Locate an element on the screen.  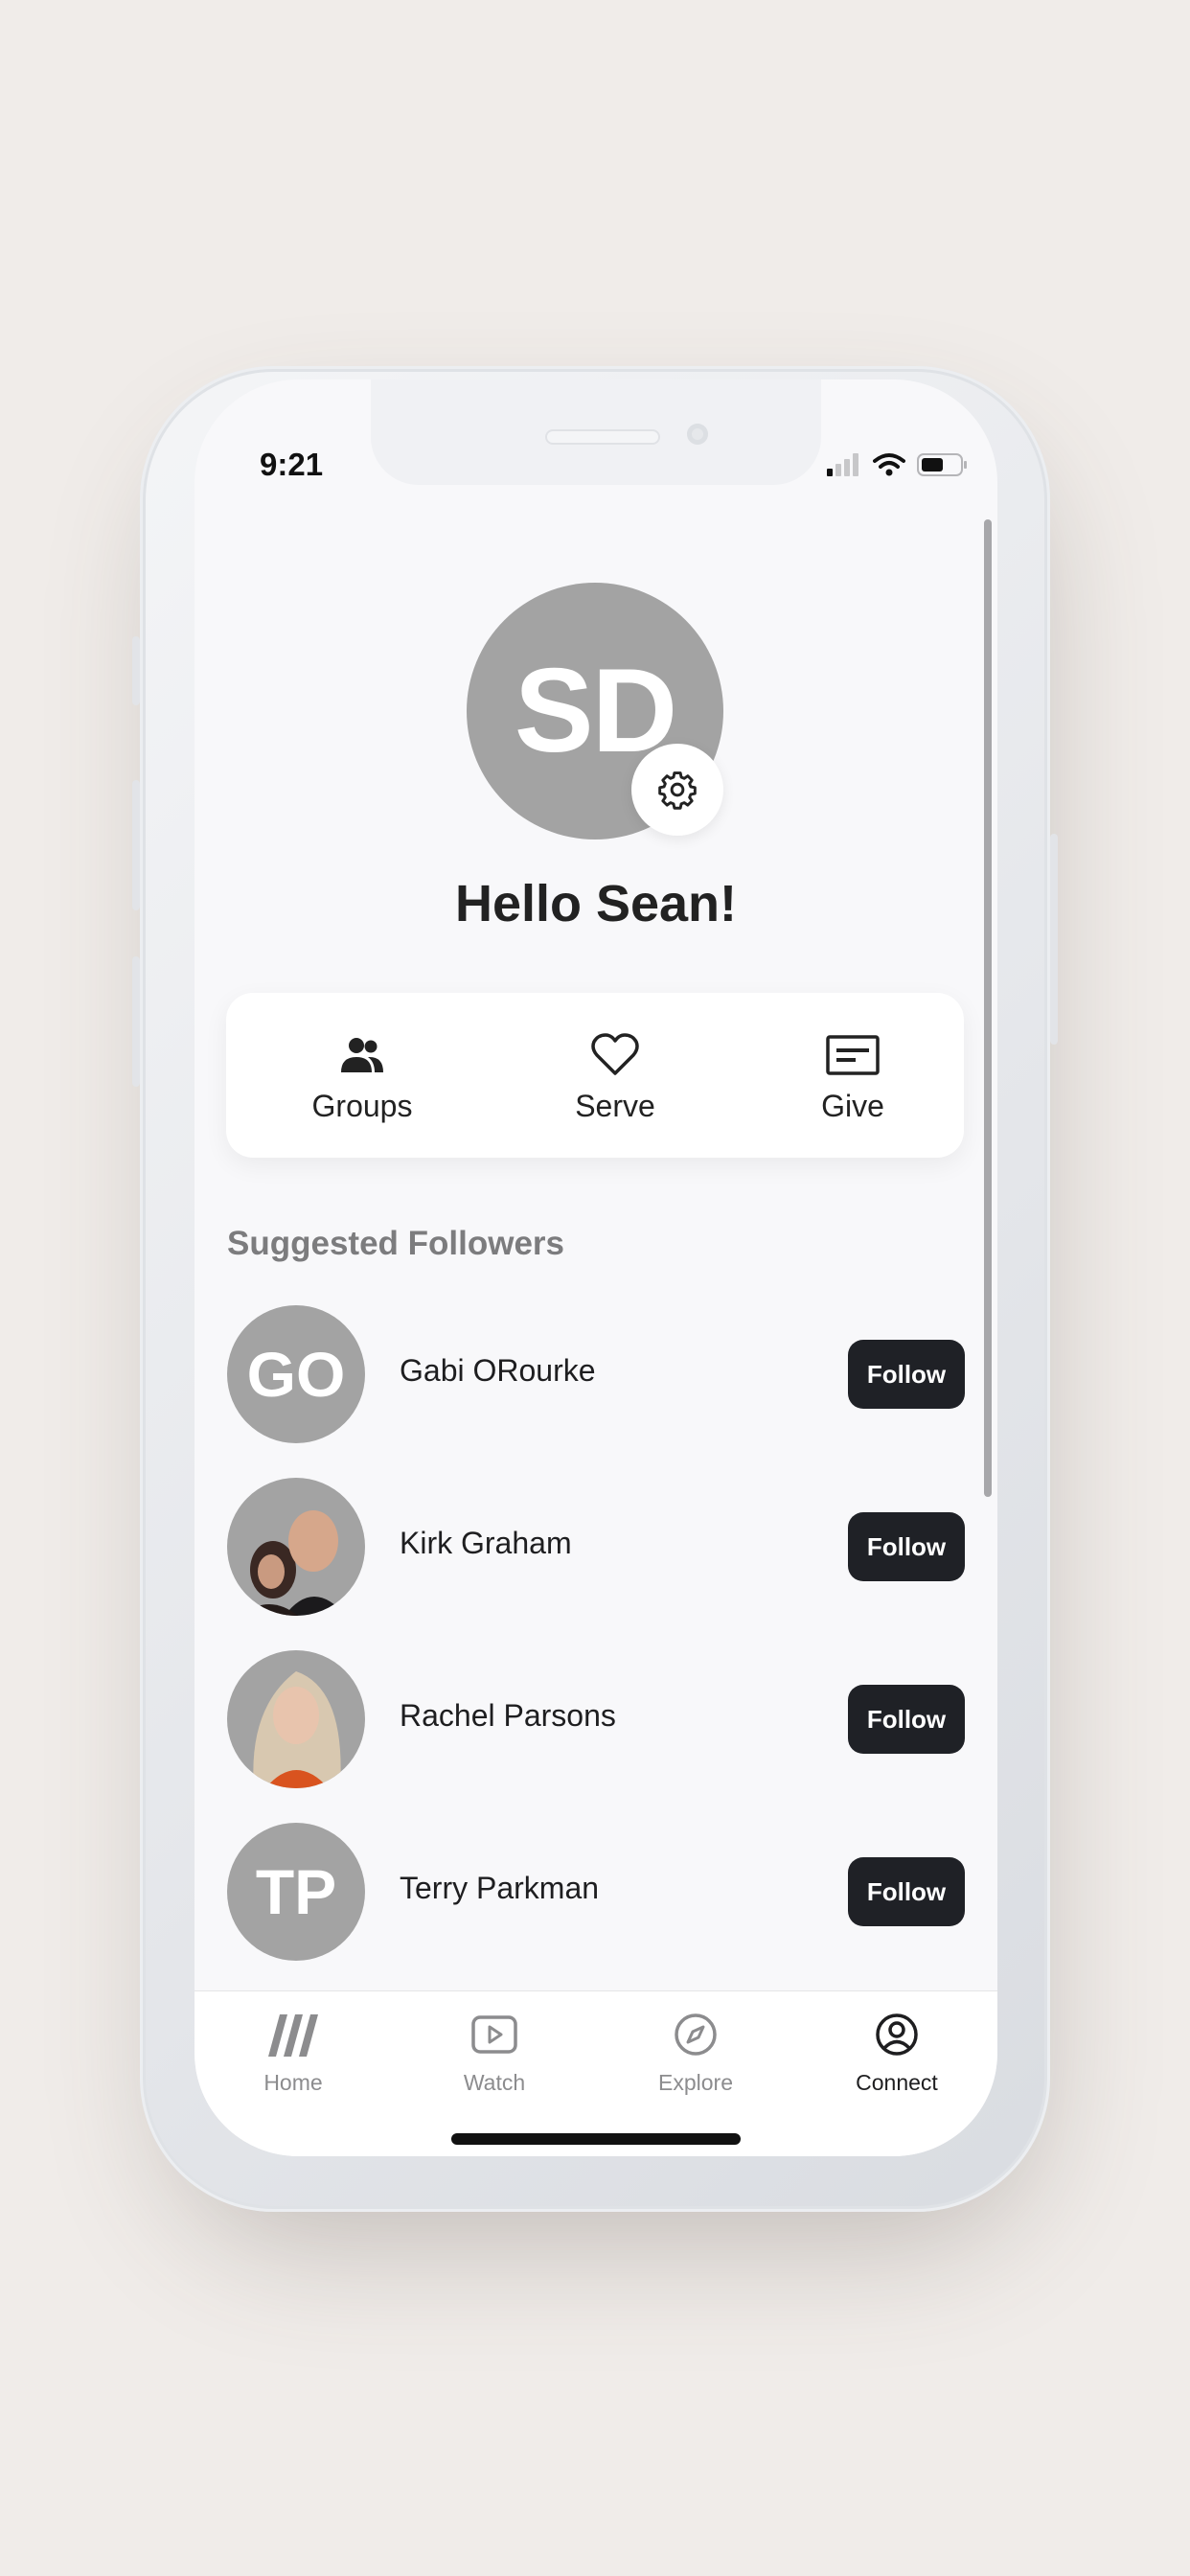
tab-home: Home is located at coordinates (294, 2050).